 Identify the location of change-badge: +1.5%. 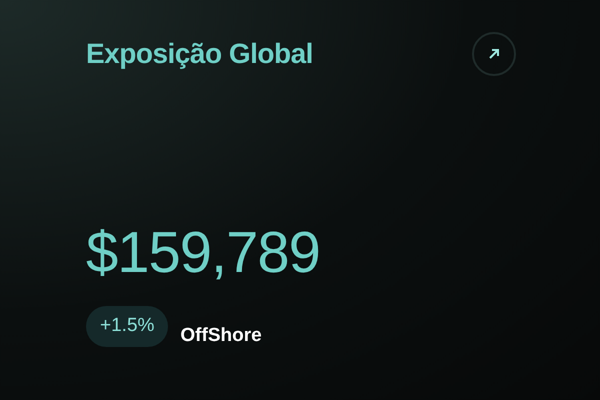
(127, 326).